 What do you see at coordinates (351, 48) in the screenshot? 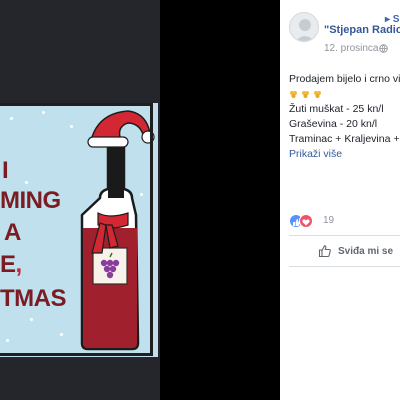
I see `post-date: 12. prosinca` at bounding box center [351, 48].